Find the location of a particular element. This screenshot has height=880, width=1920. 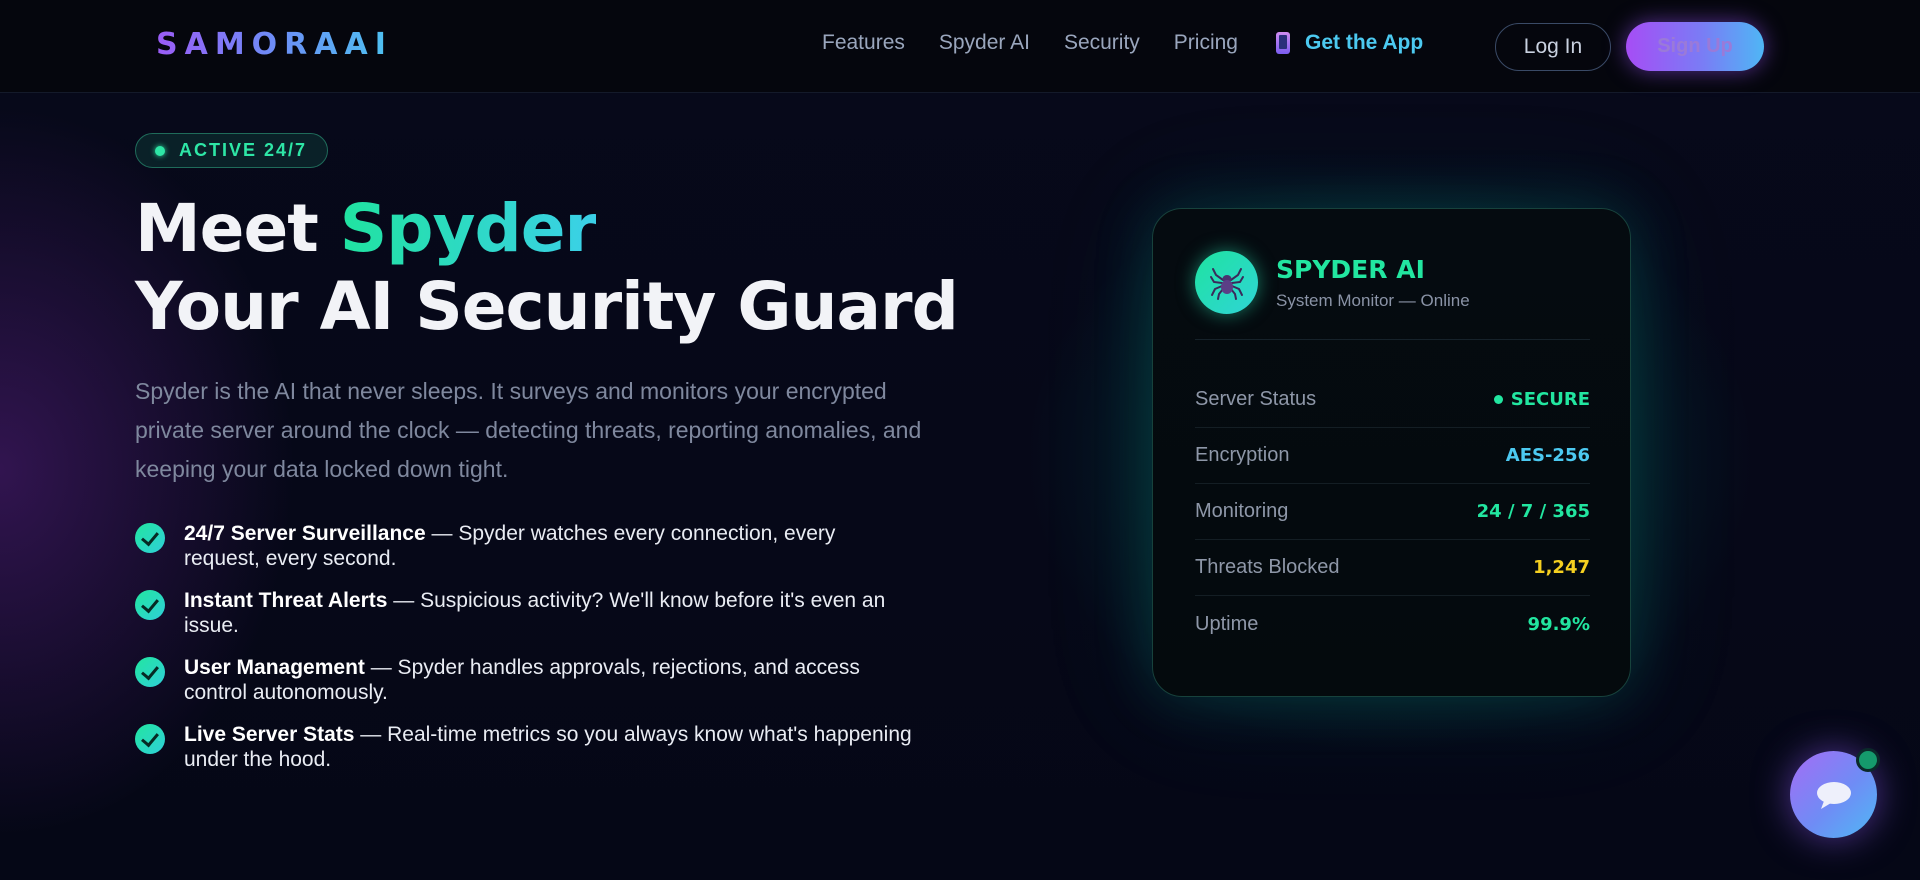

stat-value: 99.9% is located at coordinates (1558, 624).